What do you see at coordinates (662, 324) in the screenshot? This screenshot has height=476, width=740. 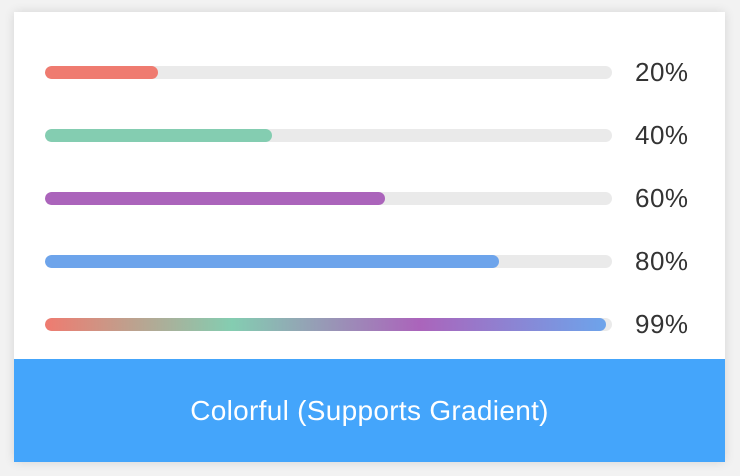 I see `progress-label: 99%` at bounding box center [662, 324].